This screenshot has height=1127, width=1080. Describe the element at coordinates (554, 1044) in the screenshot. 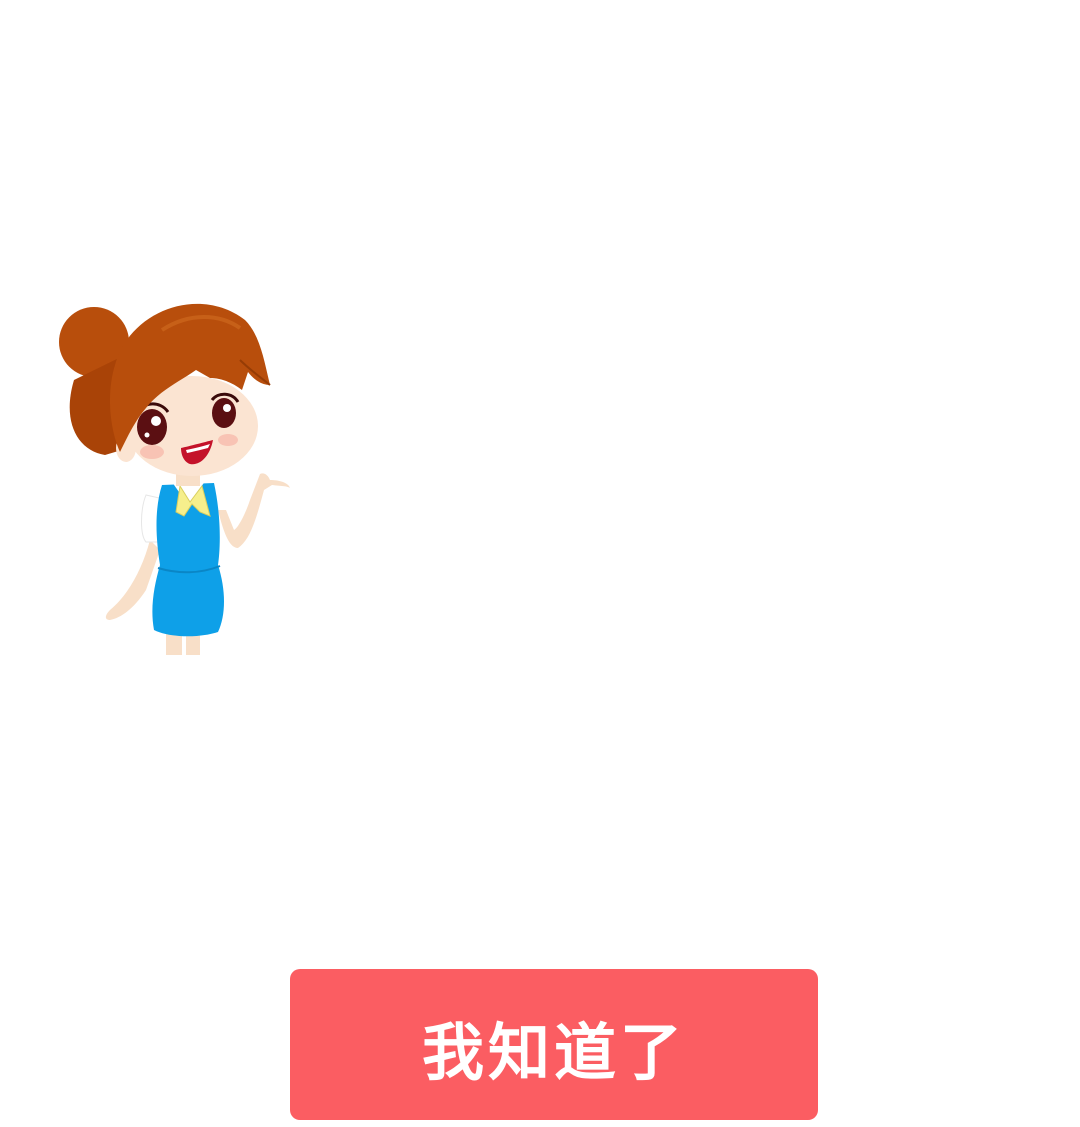

I see `i-know-button: 我知道了` at that location.